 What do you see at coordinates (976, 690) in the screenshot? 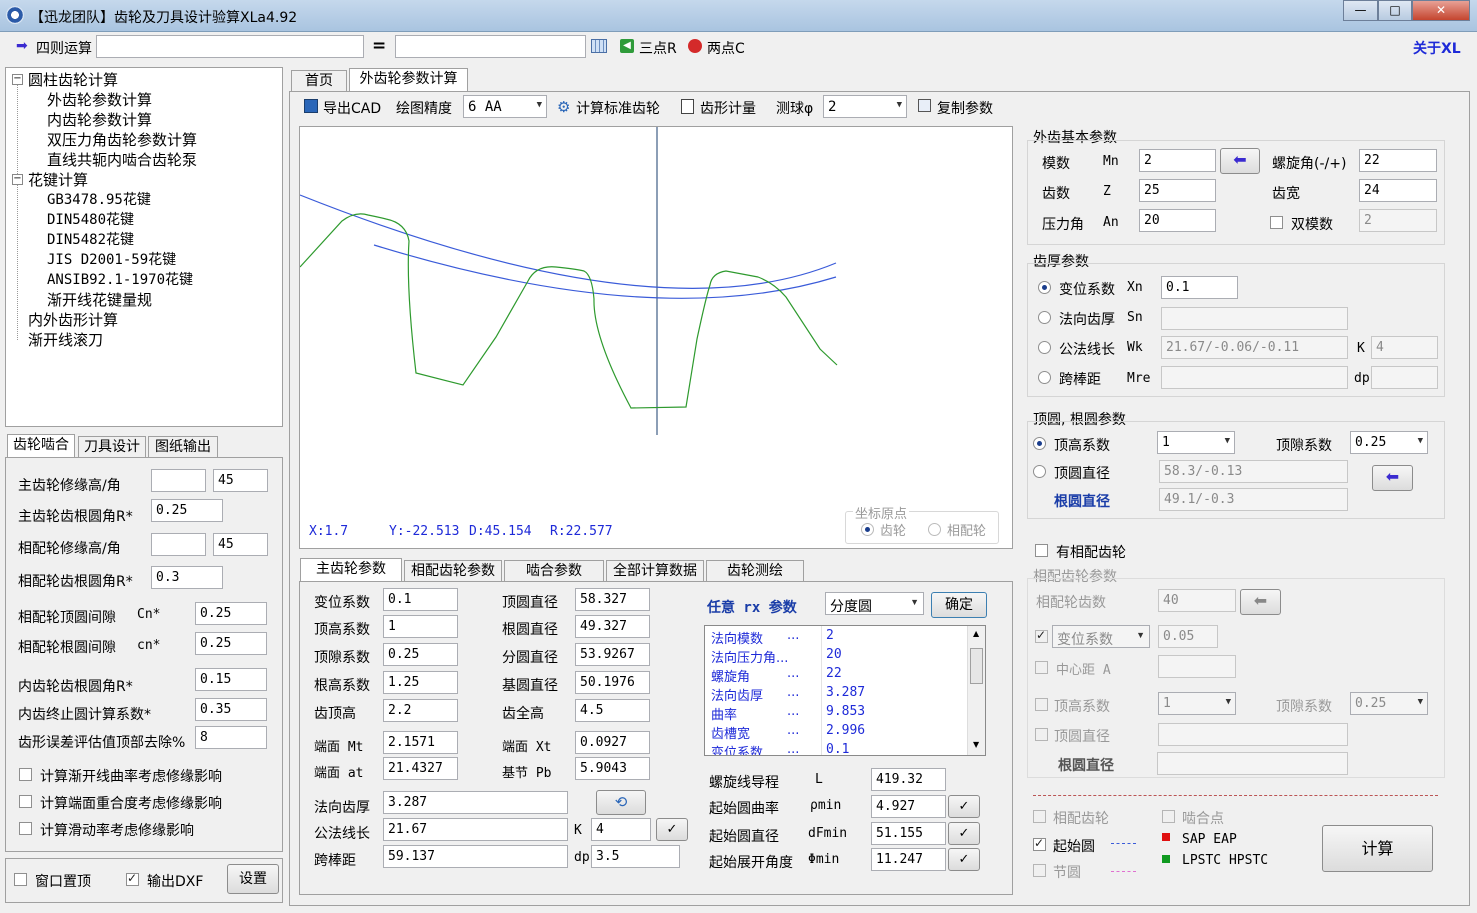
I see `list-scrollbar: ▲ ▼` at bounding box center [976, 690].